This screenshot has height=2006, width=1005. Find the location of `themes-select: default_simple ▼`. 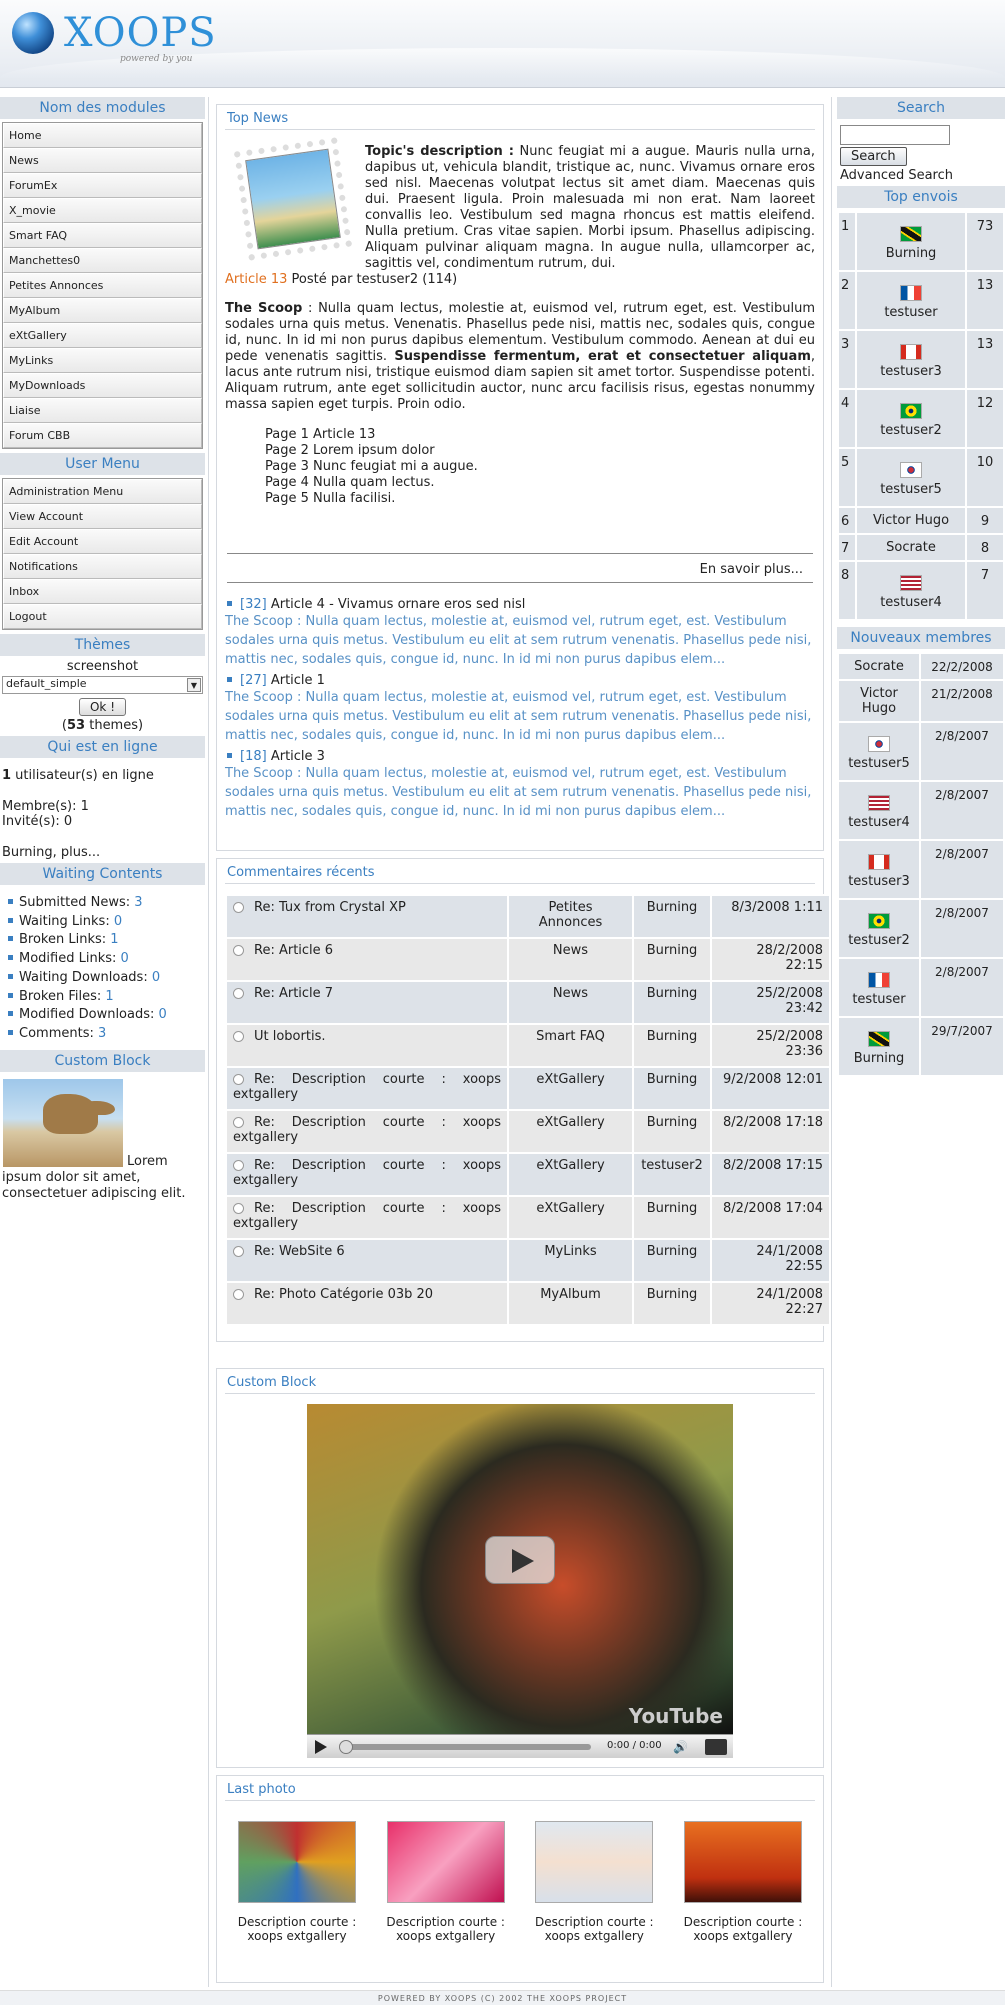

themes-select: default_simple ▼ is located at coordinates (102, 685).